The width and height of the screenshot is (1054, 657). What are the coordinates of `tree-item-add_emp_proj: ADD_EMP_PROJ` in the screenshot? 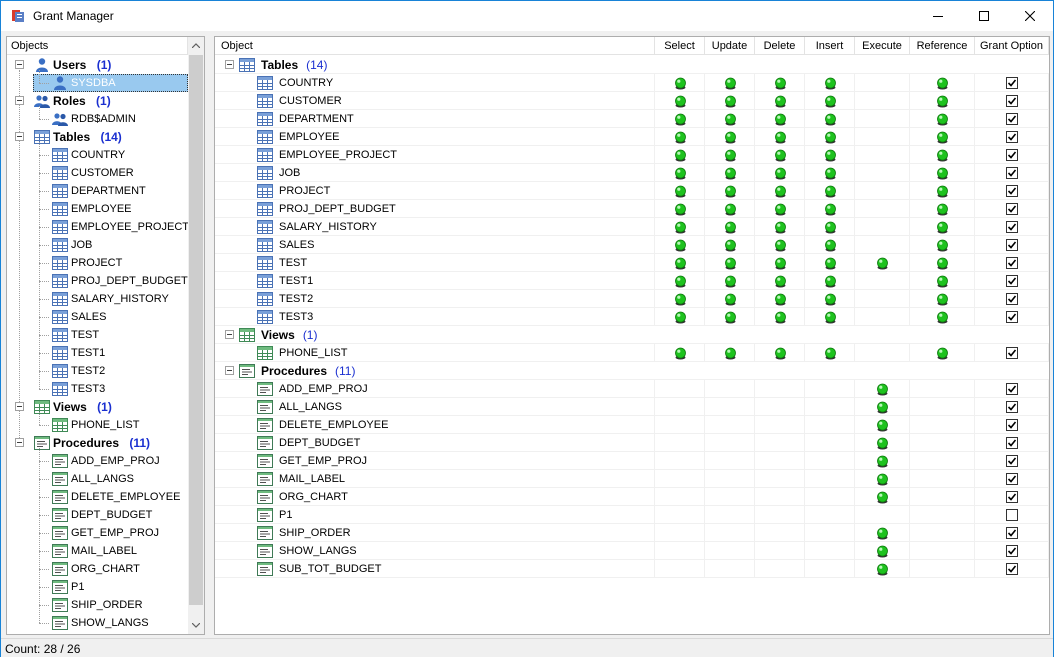 It's located at (97, 461).